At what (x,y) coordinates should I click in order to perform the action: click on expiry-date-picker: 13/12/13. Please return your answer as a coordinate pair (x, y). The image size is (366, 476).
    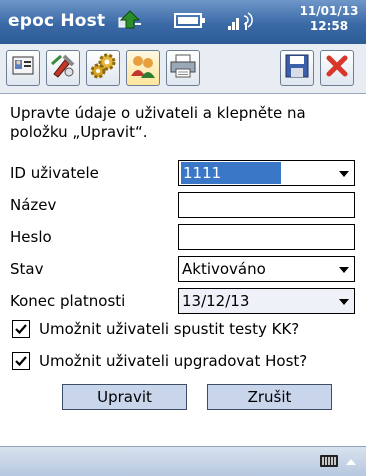
    Looking at the image, I should click on (266, 301).